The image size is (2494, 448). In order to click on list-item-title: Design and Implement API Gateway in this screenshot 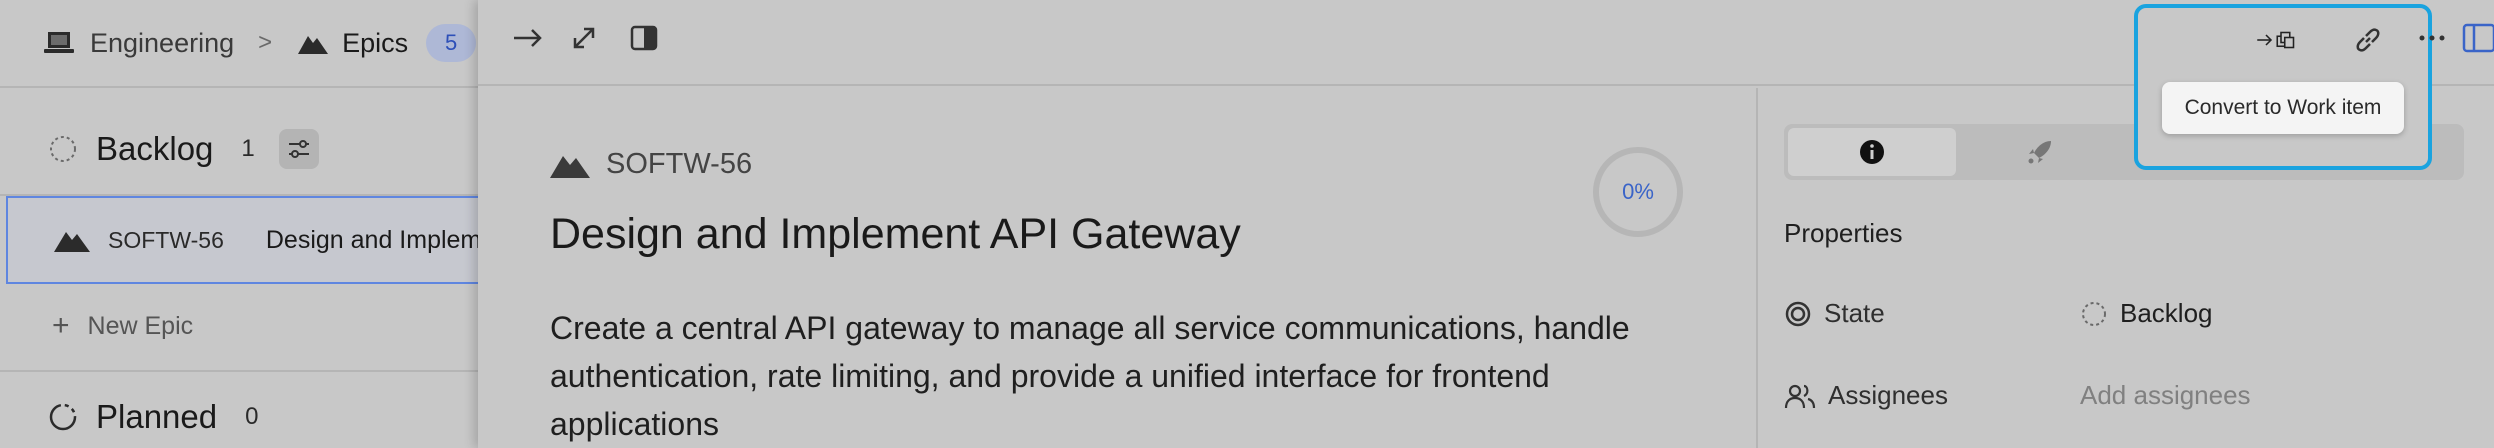, I will do `click(372, 239)`.